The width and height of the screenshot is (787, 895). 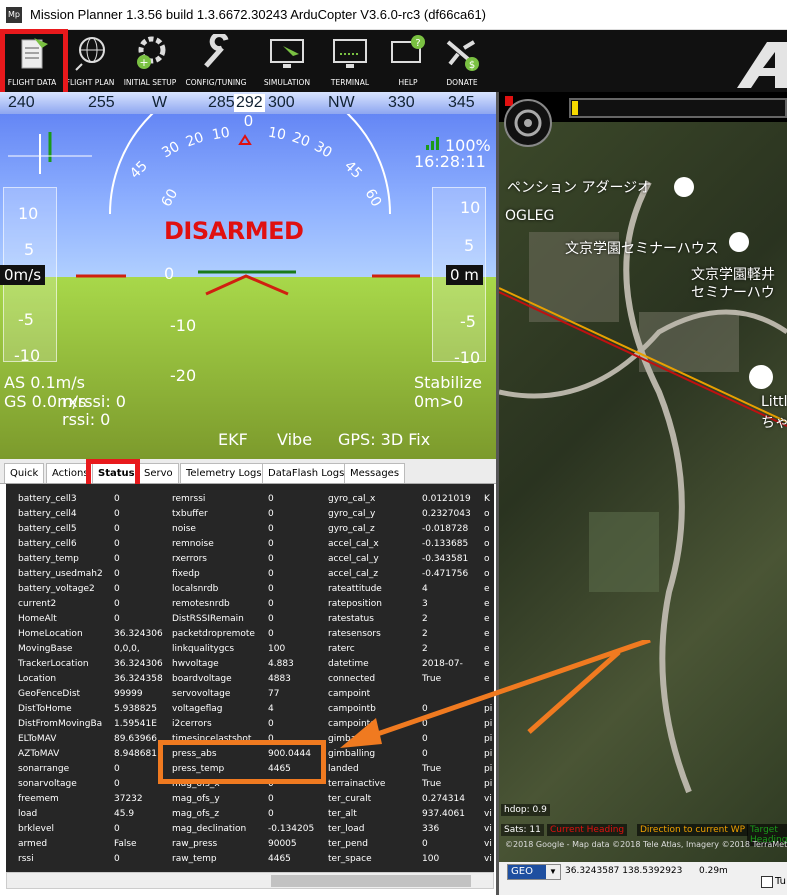 I want to click on status-key: battery_cell4, so click(x=47, y=514).